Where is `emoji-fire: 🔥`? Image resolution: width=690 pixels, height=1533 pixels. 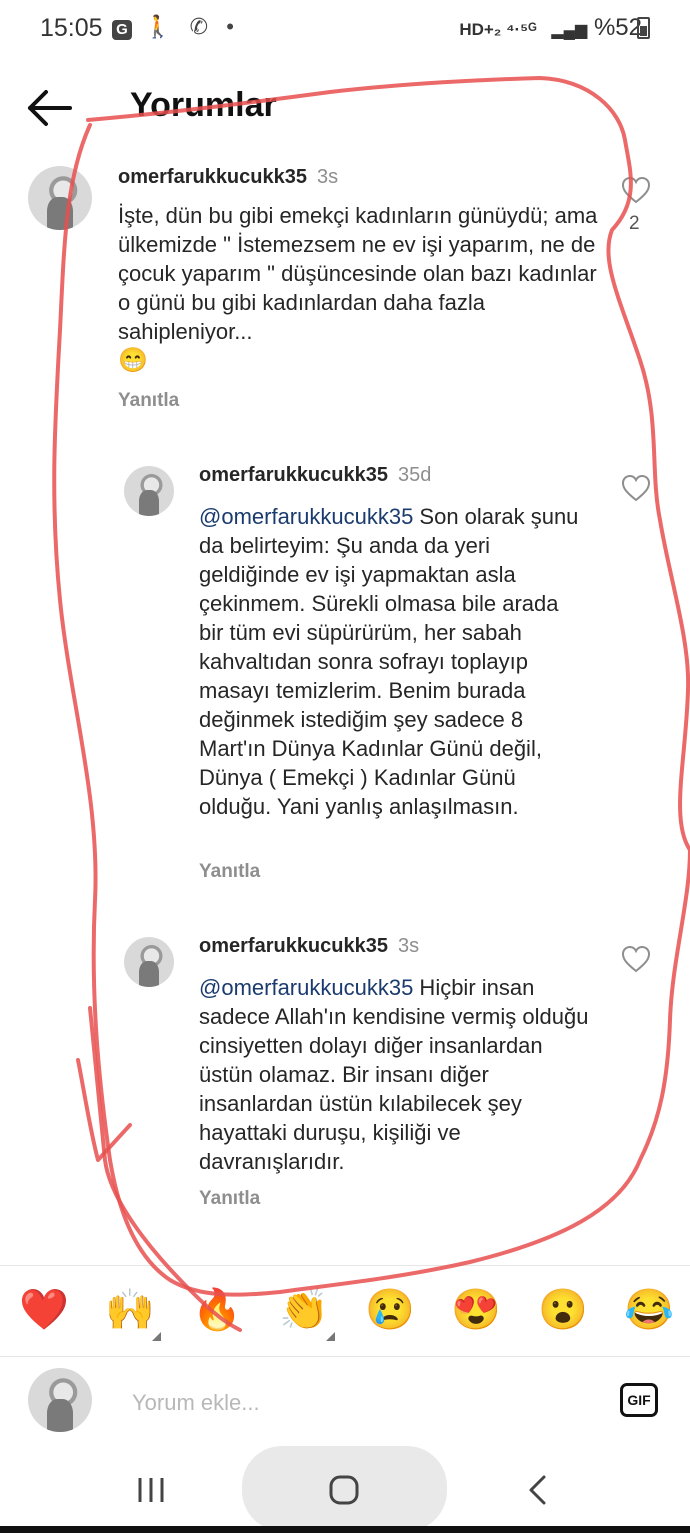 emoji-fire: 🔥 is located at coordinates (217, 1310).